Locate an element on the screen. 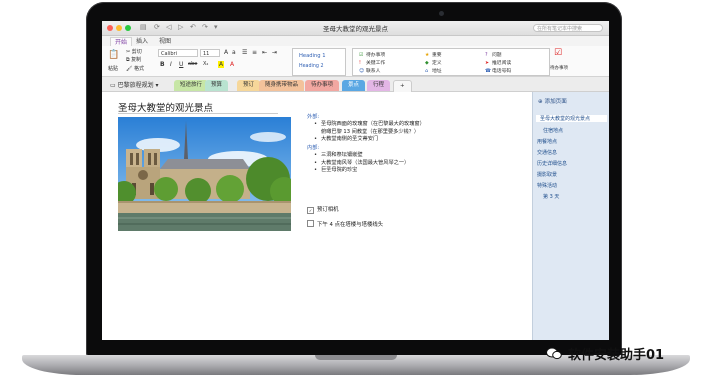  list-item-continuation: 俯瞰巴黎 13 间教堂（在那里要多少钱？） is located at coordinates (370, 131).